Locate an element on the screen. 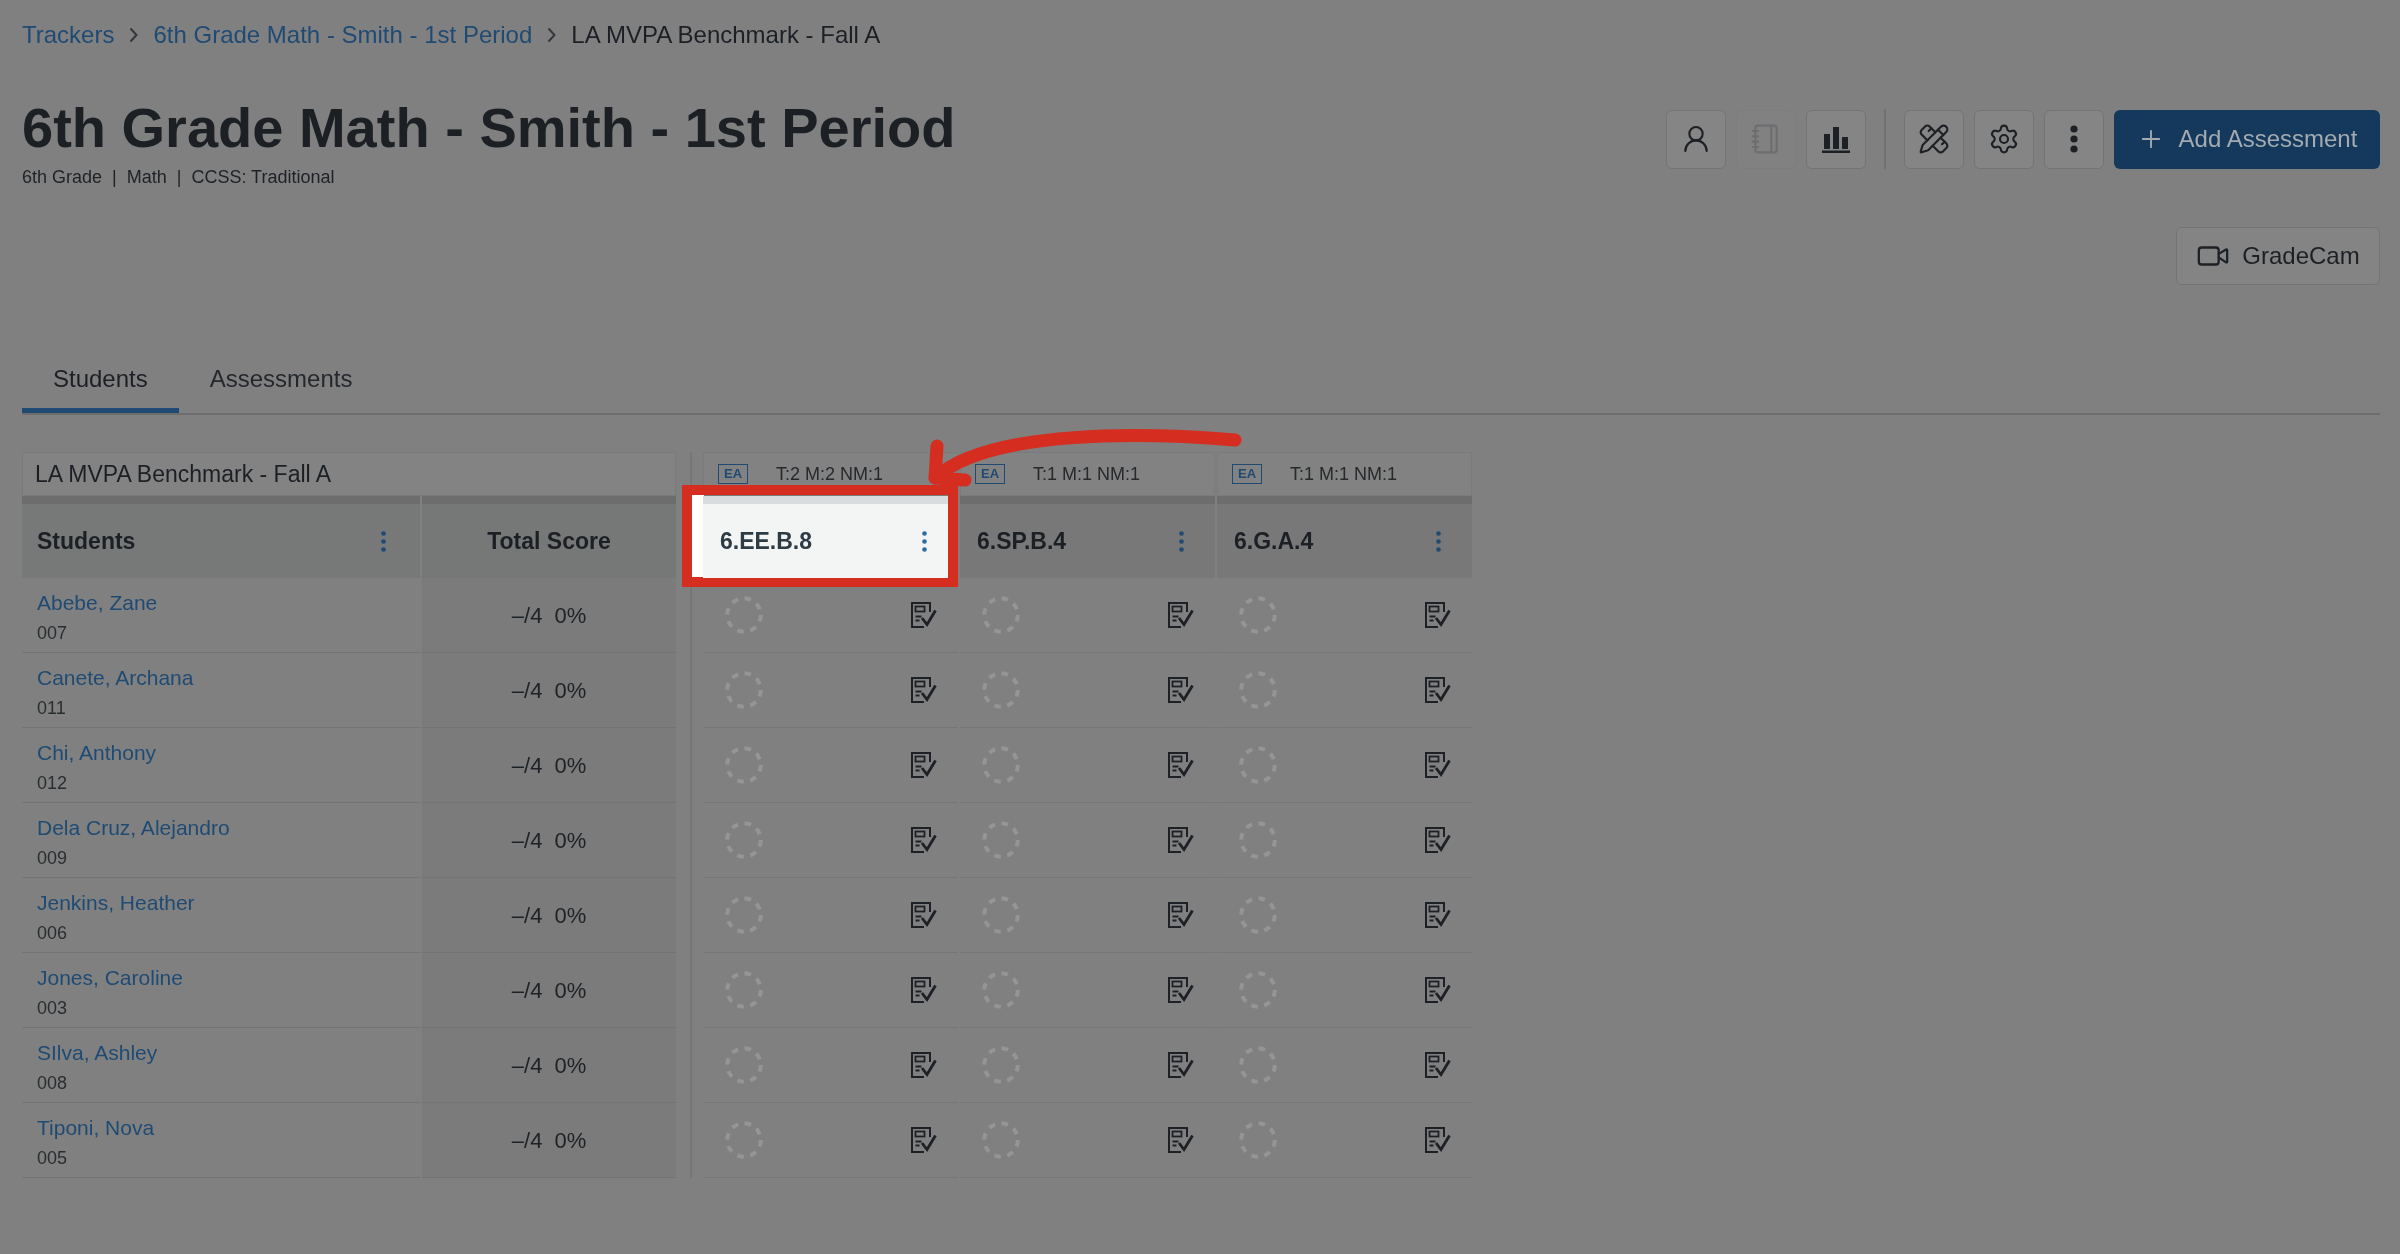 Image resolution: width=2400 pixels, height=1254 pixels. student-id: 012 is located at coordinates (52, 783).